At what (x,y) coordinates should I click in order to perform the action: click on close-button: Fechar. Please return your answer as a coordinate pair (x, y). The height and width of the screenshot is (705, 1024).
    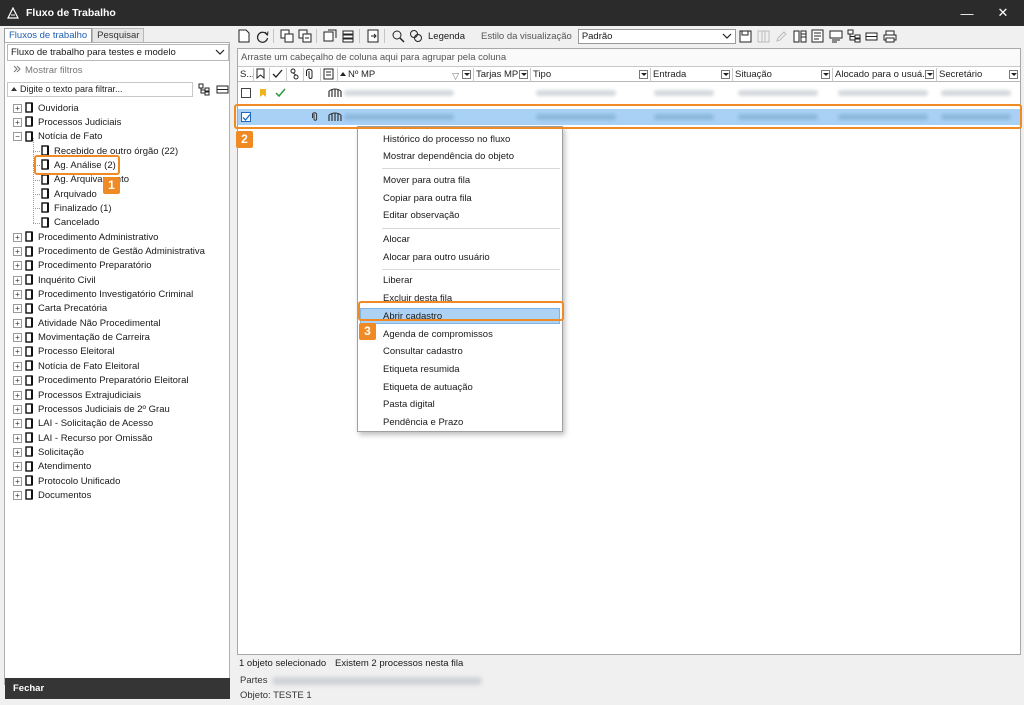
    Looking at the image, I should click on (117, 688).